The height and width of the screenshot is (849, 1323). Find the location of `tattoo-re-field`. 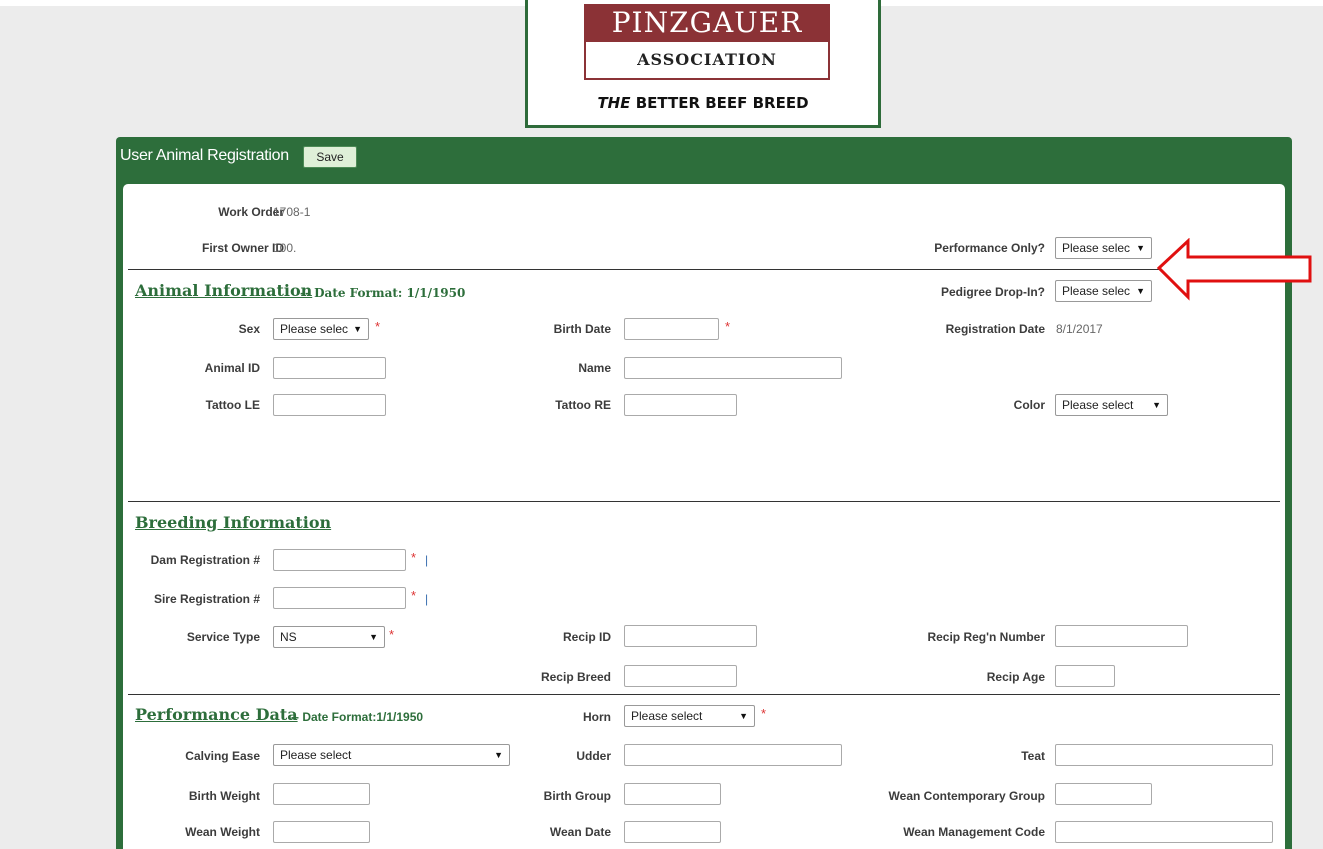

tattoo-re-field is located at coordinates (680, 405).